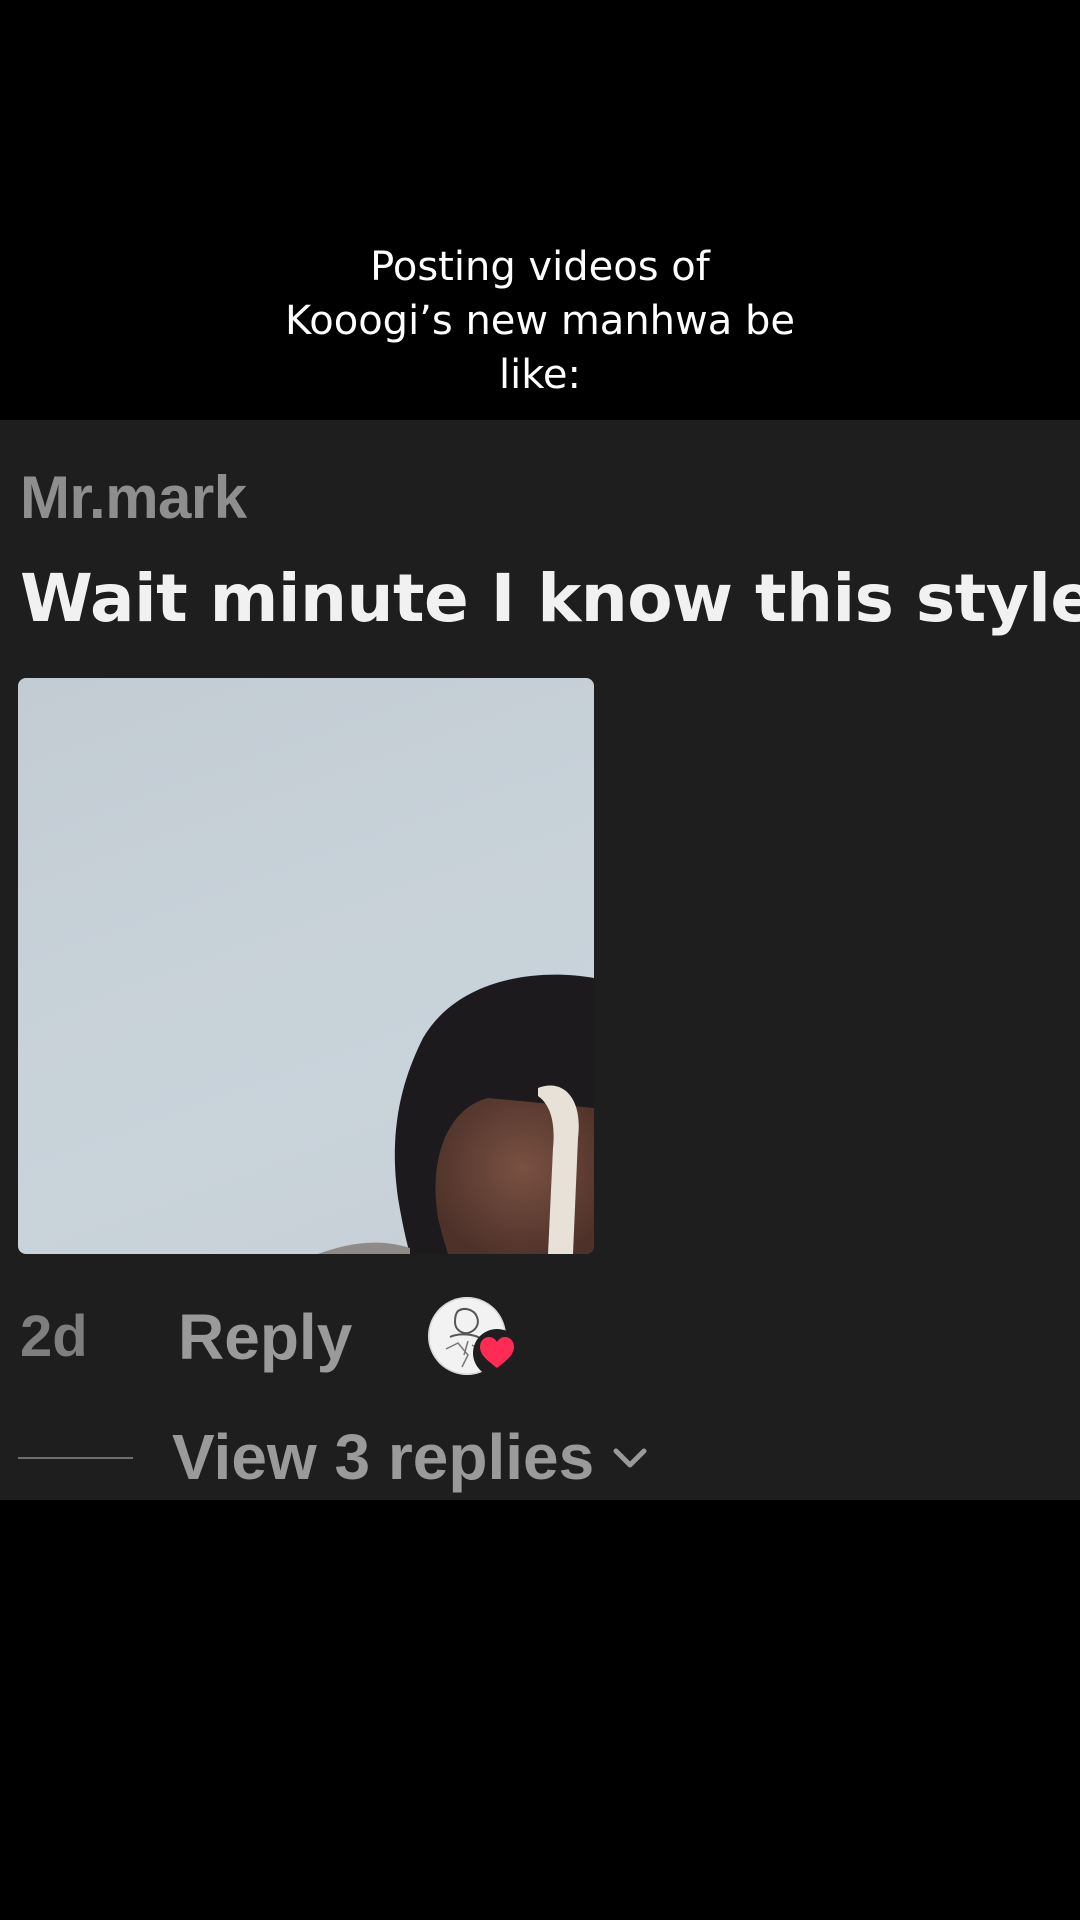 This screenshot has width=1080, height=1920. I want to click on heart-icon, so click(497, 1353).